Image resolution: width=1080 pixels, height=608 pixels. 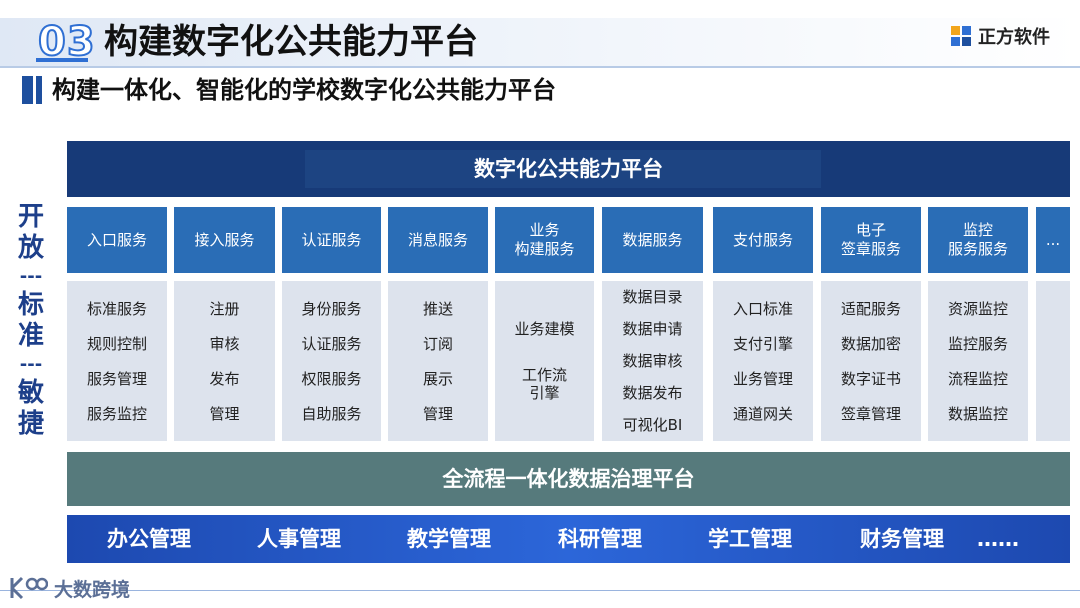 What do you see at coordinates (763, 240) in the screenshot?
I see `service-header: 支付服务` at bounding box center [763, 240].